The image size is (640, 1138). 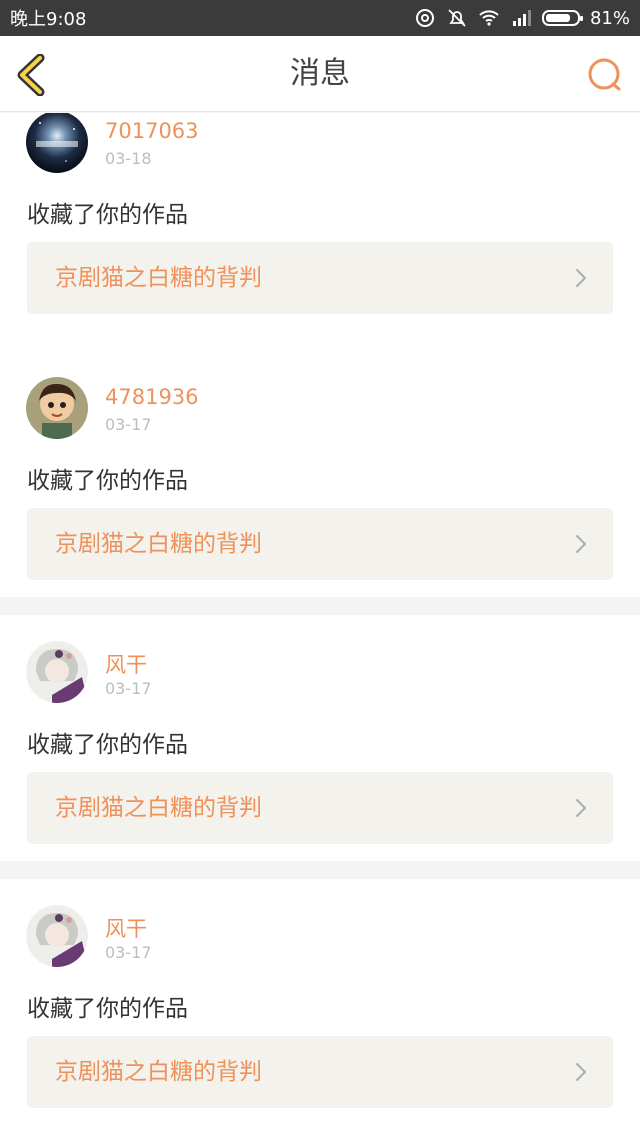 What do you see at coordinates (128, 158) in the screenshot?
I see `message-date: 03-18` at bounding box center [128, 158].